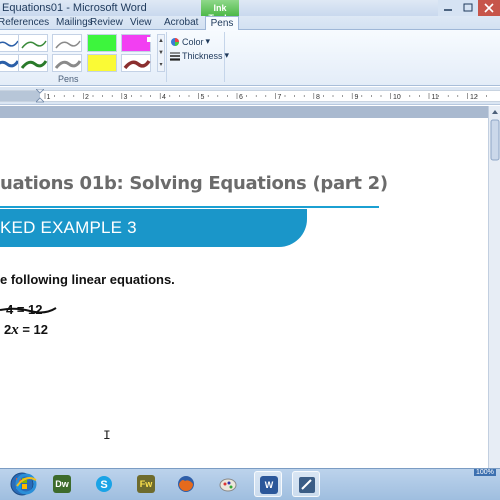 The image size is (500, 500). I want to click on ribbon-pens-panel: ▲ ▼ ▾ Color ▾ Thickness ▾ Pens, so click(250, 58).